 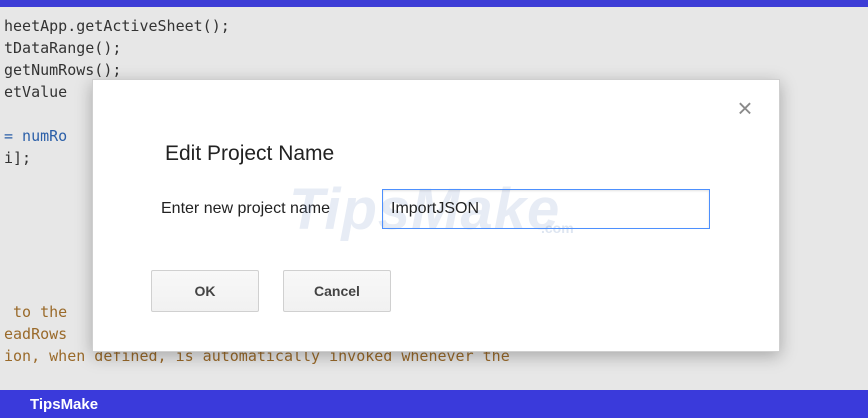 What do you see at coordinates (36, 92) in the screenshot?
I see `code-line: etValue` at bounding box center [36, 92].